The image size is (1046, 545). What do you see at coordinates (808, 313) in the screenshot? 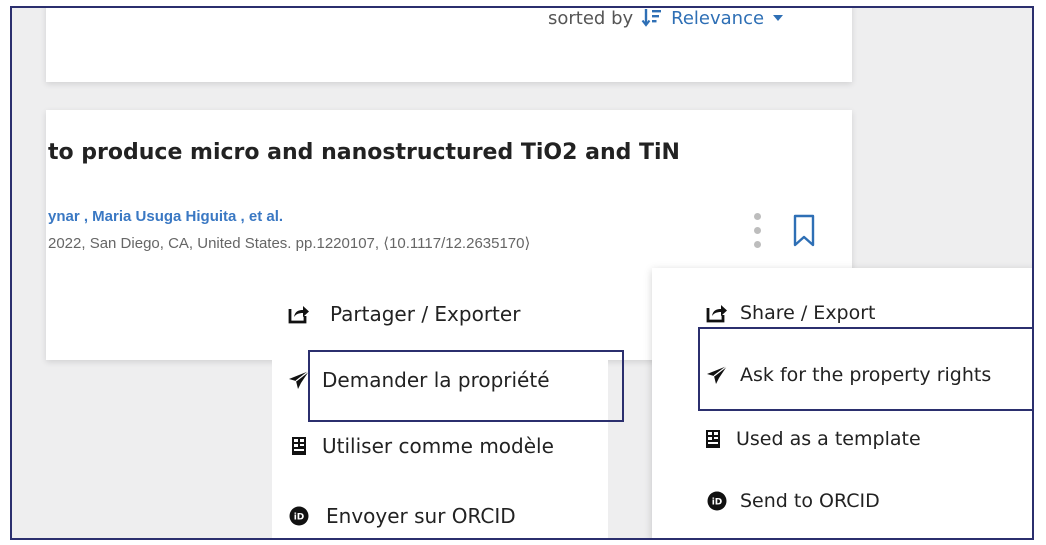
I see `menu-item-label: Share / Export` at bounding box center [808, 313].